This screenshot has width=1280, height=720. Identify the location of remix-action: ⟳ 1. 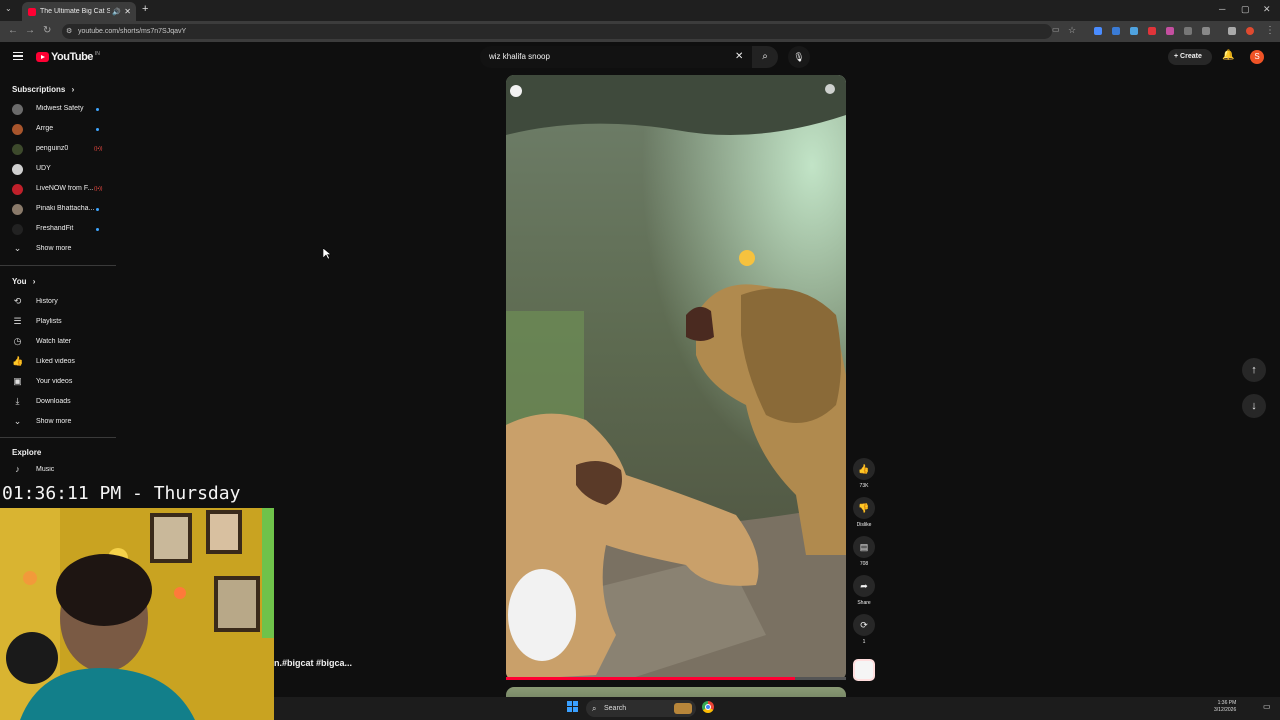
(864, 629).